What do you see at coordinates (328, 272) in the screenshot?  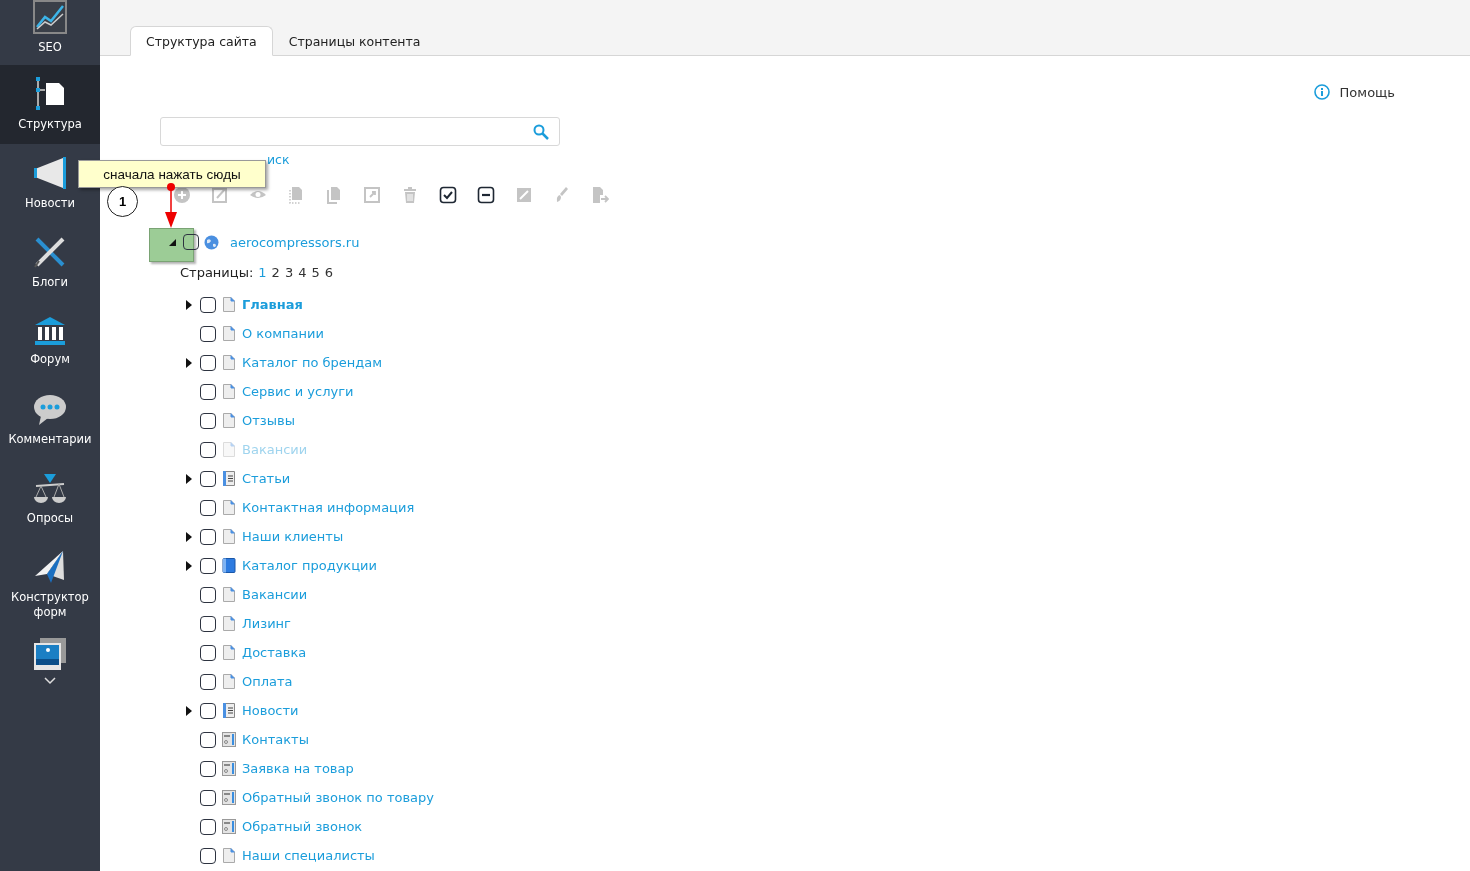 I see `page-number: 6` at bounding box center [328, 272].